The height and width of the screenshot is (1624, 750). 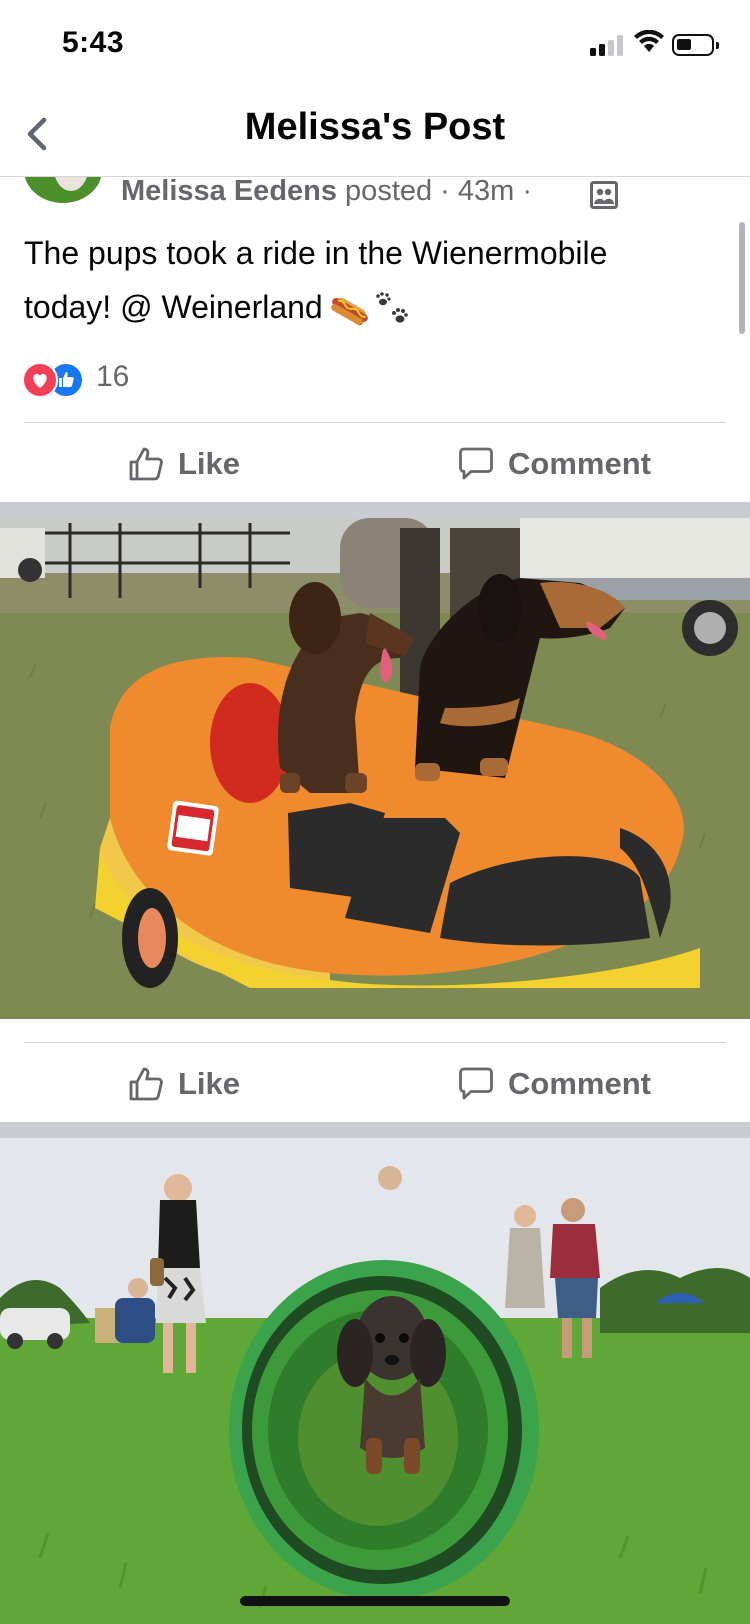 What do you see at coordinates (113, 376) in the screenshot?
I see `reaction-count: 16` at bounding box center [113, 376].